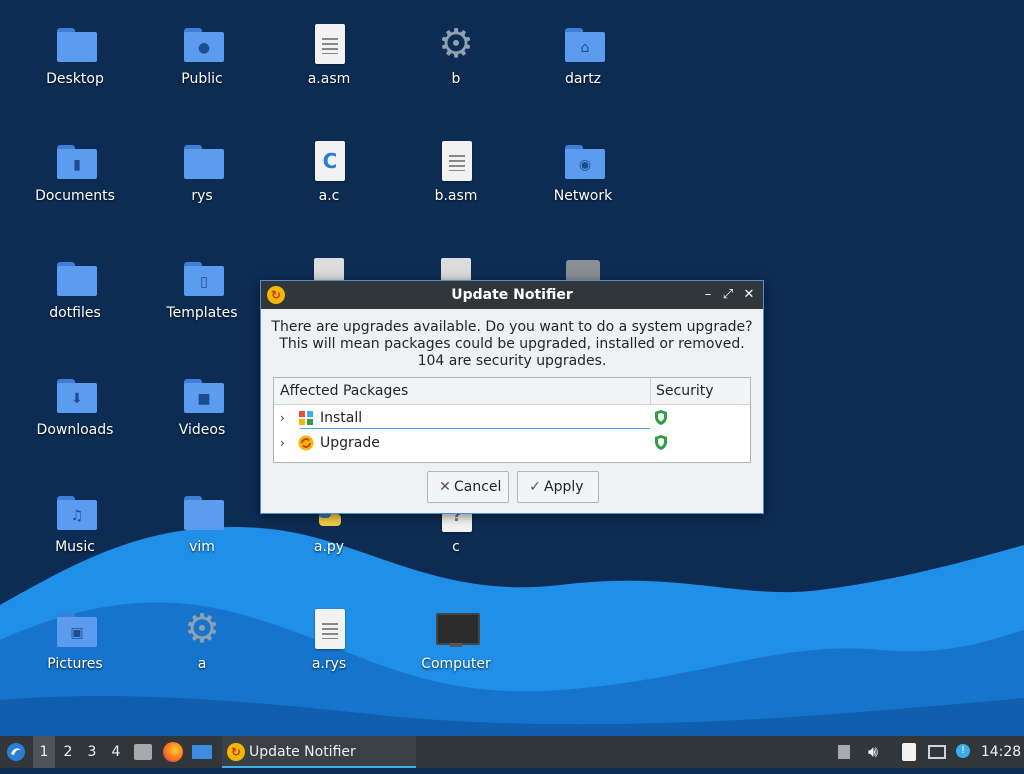 The width and height of the screenshot is (1024, 774). Describe the element at coordinates (202, 547) in the screenshot. I see `icon-label: vim` at that location.